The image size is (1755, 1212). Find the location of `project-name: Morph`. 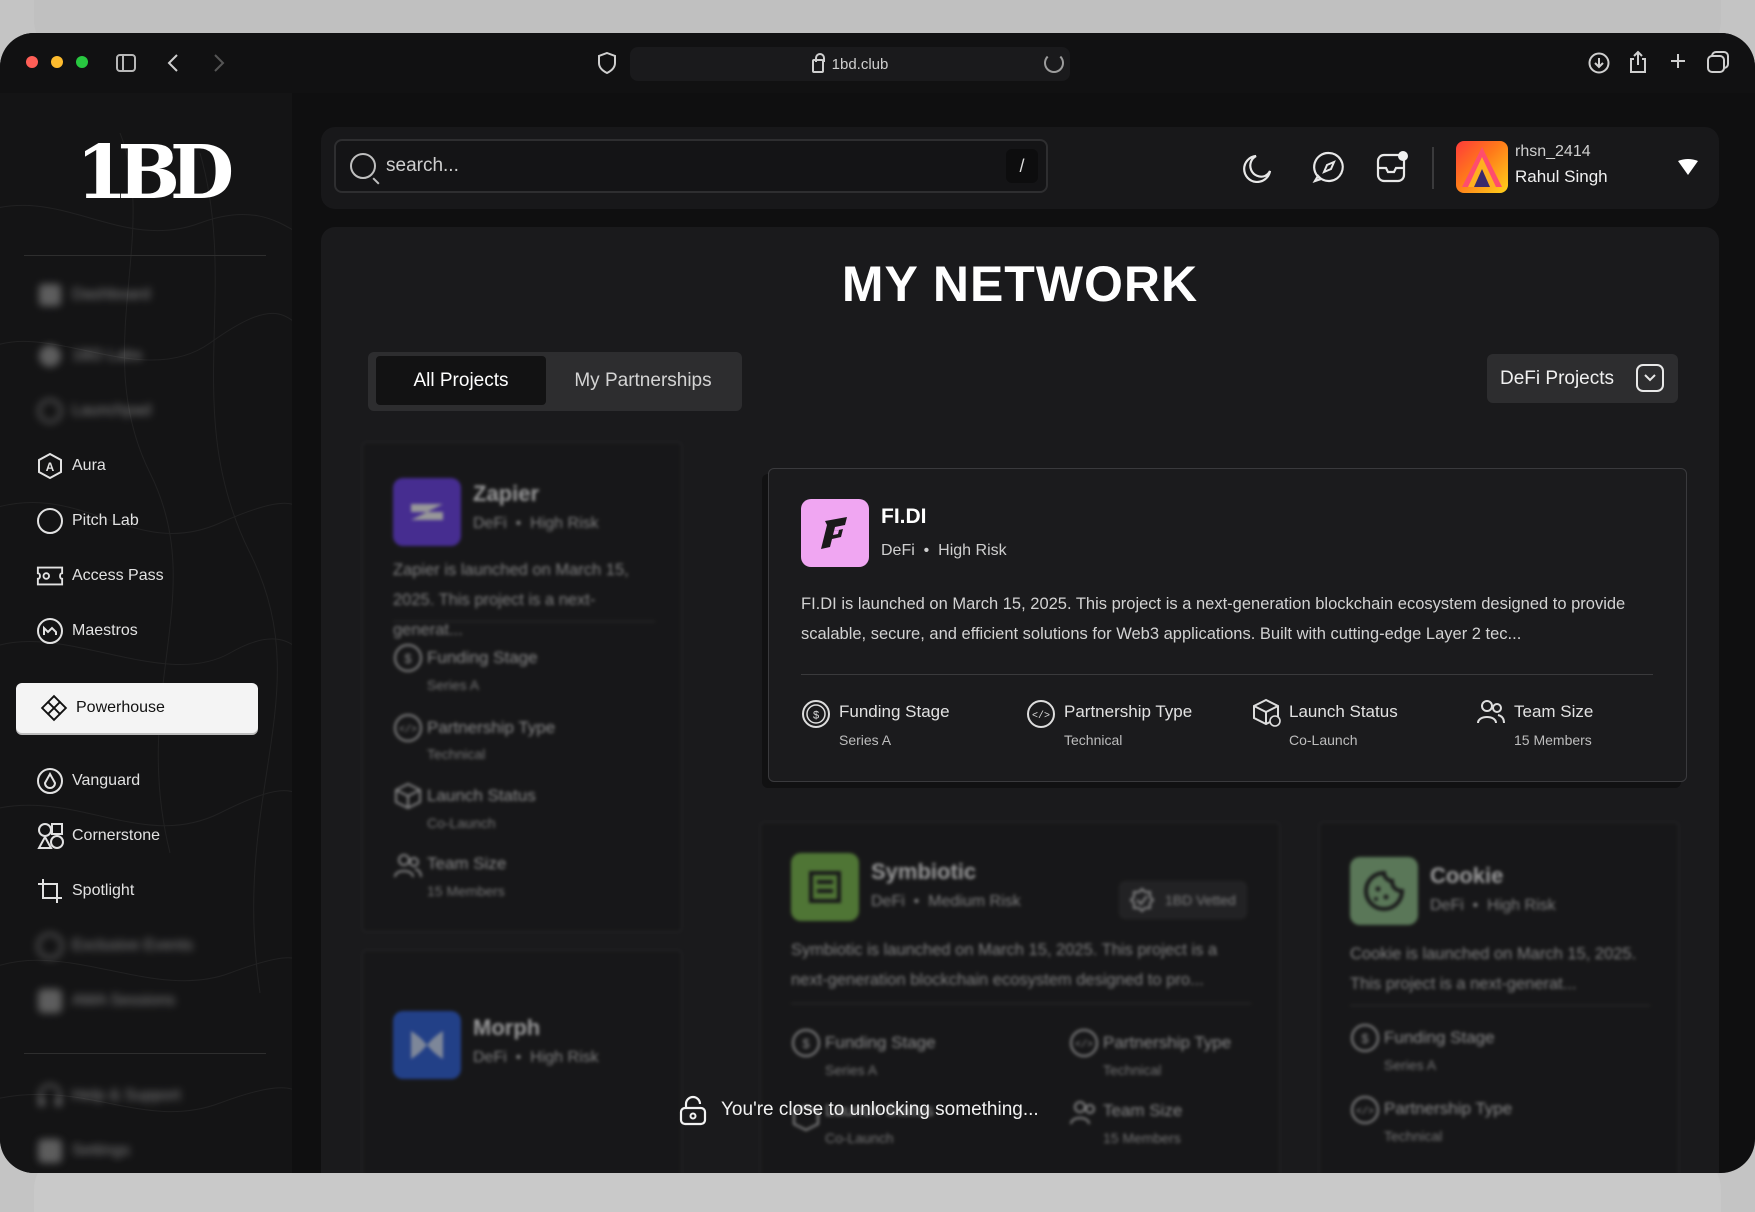

project-name: Morph is located at coordinates (507, 1027).